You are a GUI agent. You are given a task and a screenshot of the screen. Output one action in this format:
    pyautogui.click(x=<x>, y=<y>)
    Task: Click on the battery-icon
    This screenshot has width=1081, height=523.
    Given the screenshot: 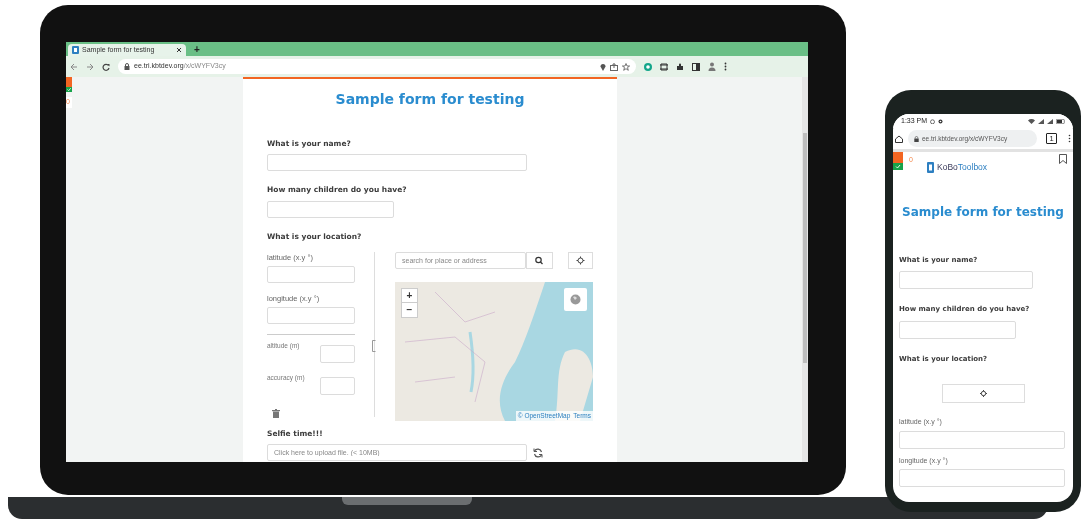 What is the action you would take?
    pyautogui.click(x=1060, y=121)
    